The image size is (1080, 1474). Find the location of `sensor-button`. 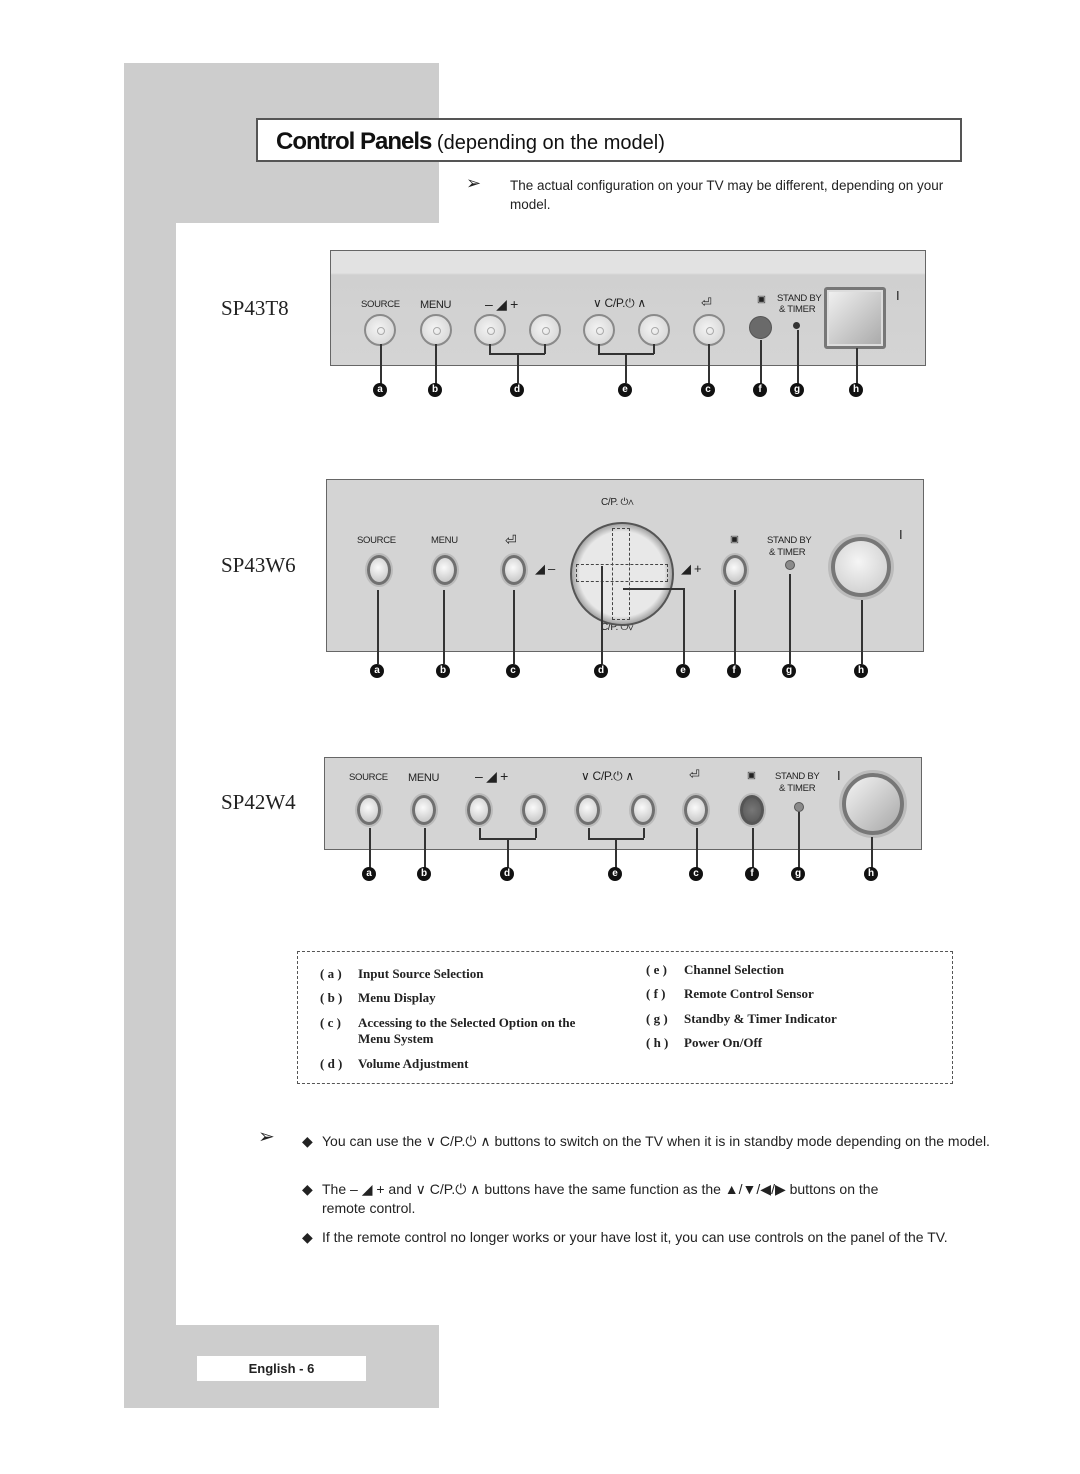

sensor-button is located at coordinates (735, 570).